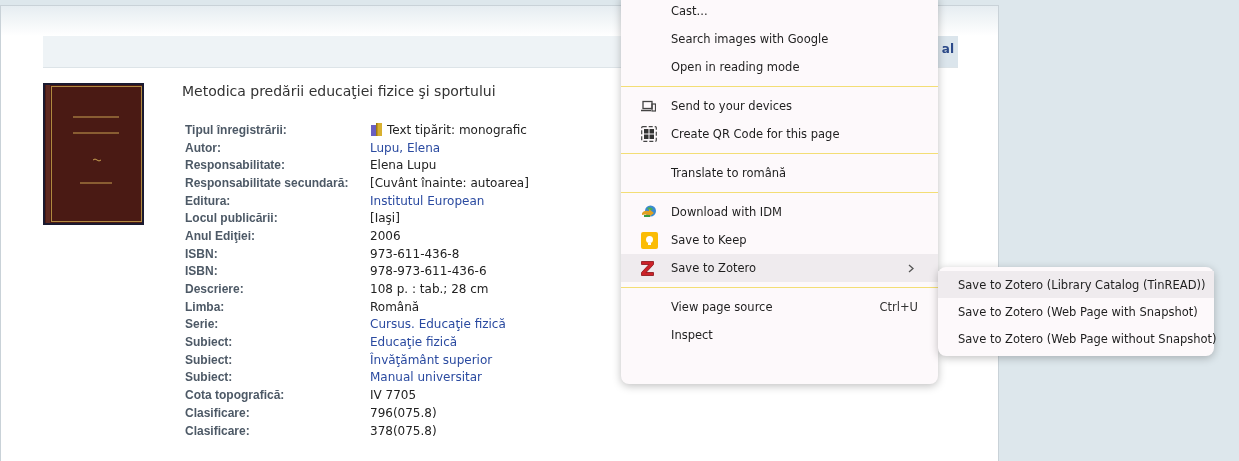 The height and width of the screenshot is (461, 1239). I want to click on field-value: Română, so click(395, 306).